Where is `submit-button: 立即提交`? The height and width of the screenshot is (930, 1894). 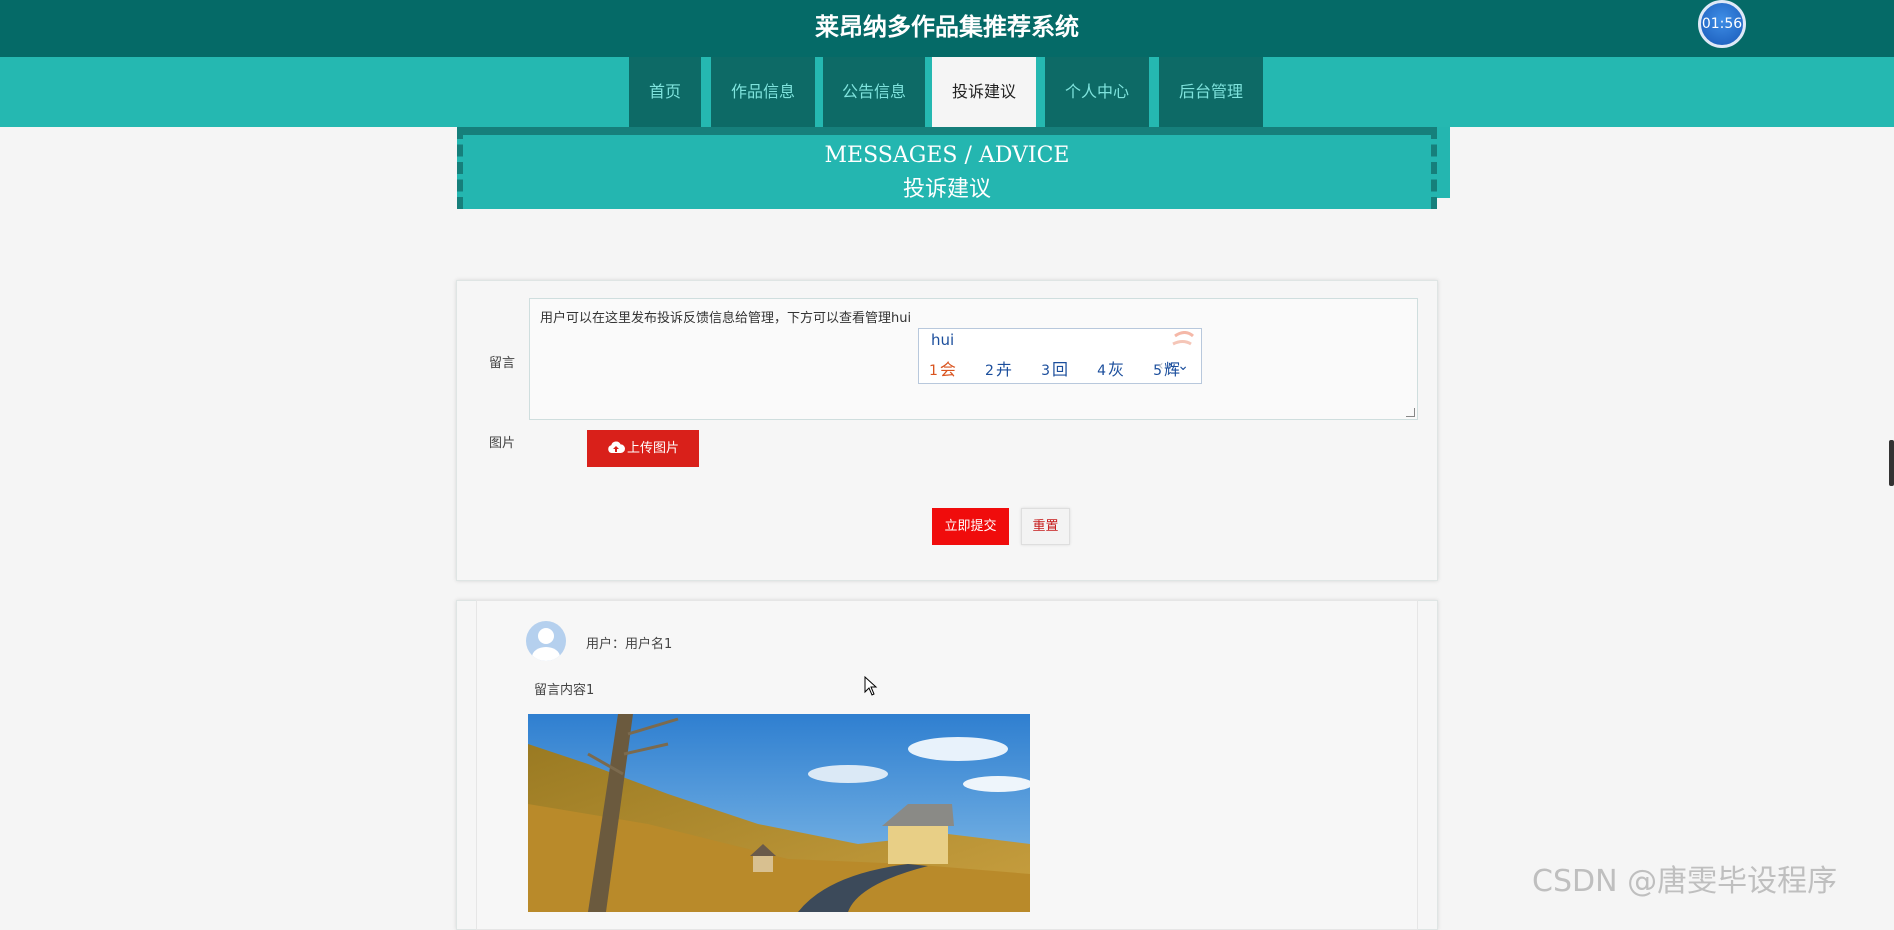
submit-button: 立即提交 is located at coordinates (970, 526).